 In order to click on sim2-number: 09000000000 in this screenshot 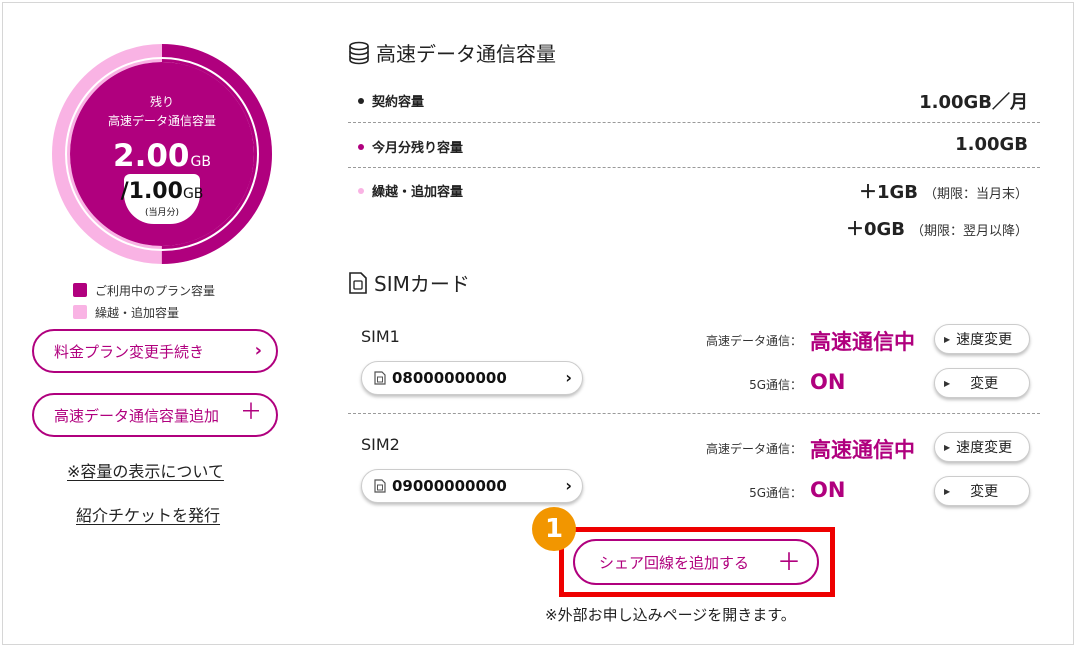, I will do `click(449, 486)`.